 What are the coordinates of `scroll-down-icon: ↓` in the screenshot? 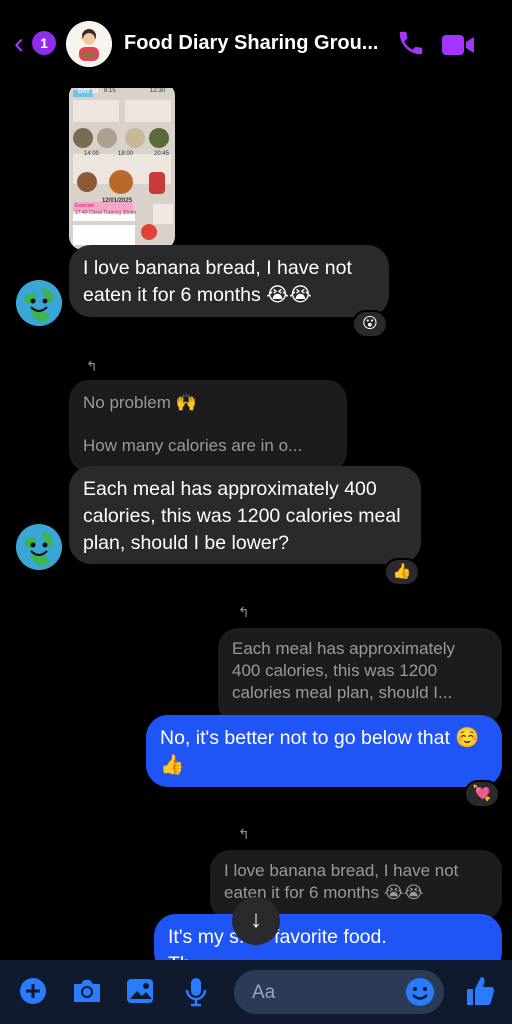 It's located at (256, 921).